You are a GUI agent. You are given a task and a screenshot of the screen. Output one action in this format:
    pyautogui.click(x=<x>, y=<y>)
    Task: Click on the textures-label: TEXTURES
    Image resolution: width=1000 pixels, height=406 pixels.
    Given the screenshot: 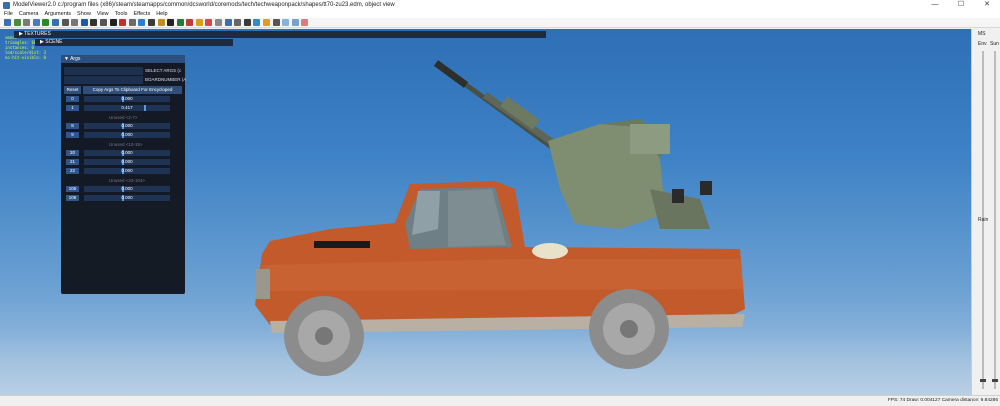 What is the action you would take?
    pyautogui.click(x=37, y=34)
    